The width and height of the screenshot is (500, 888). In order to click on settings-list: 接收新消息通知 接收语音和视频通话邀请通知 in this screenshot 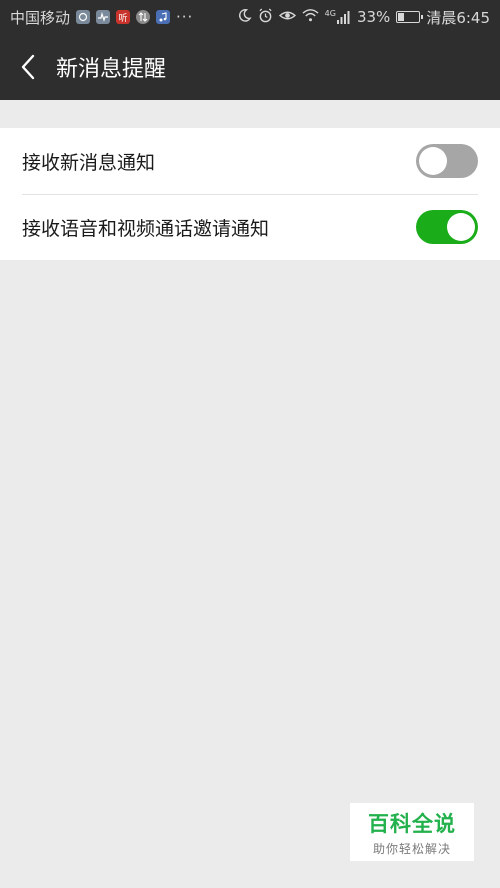, I will do `click(250, 194)`.